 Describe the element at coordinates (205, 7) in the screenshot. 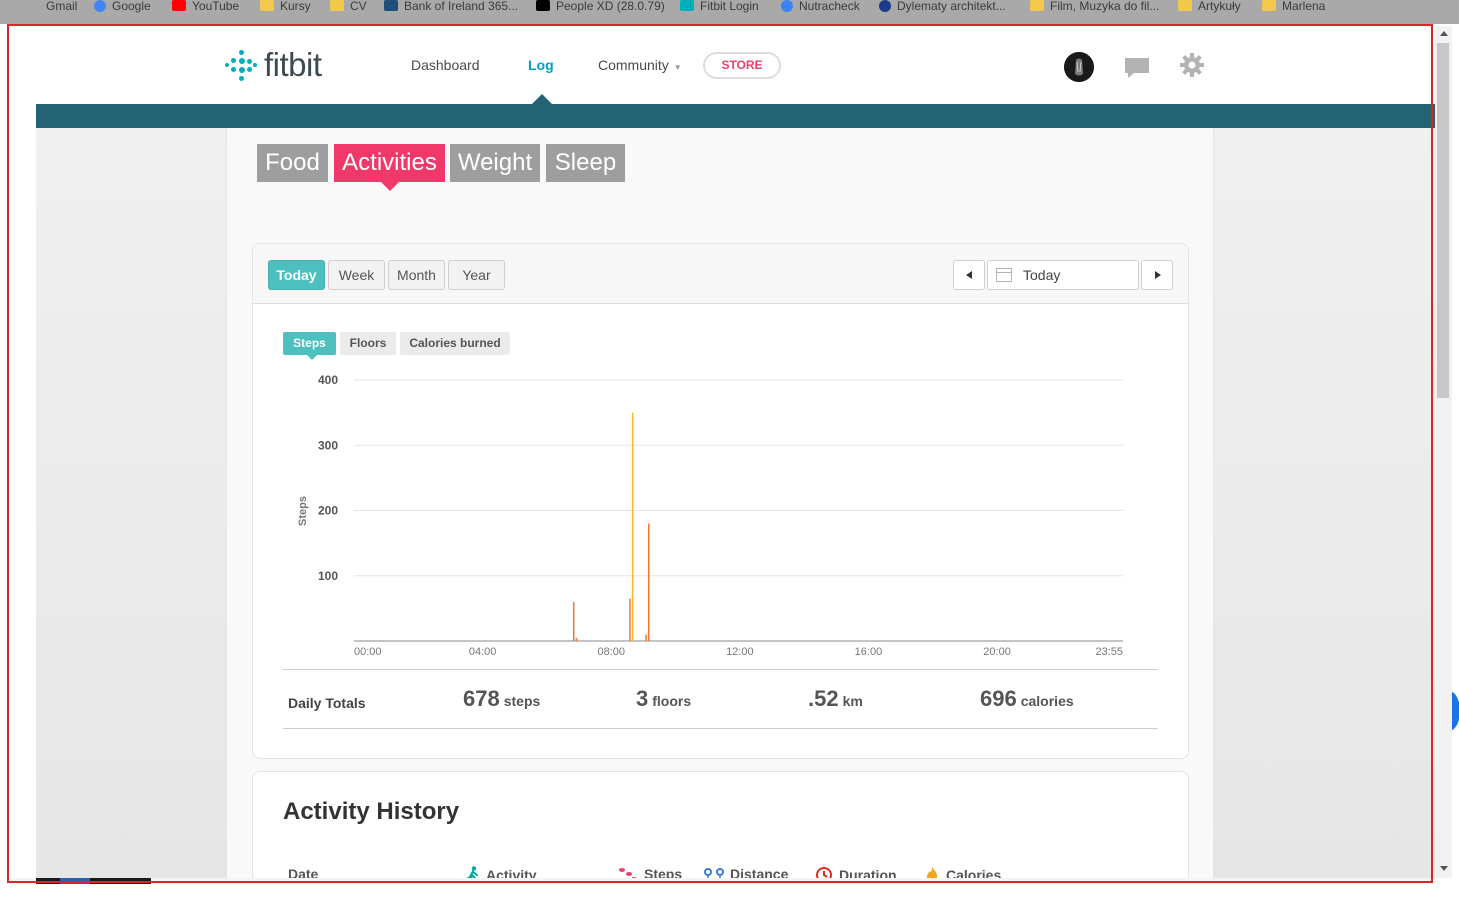

I see `bookmark-youtube: YouTube` at that location.